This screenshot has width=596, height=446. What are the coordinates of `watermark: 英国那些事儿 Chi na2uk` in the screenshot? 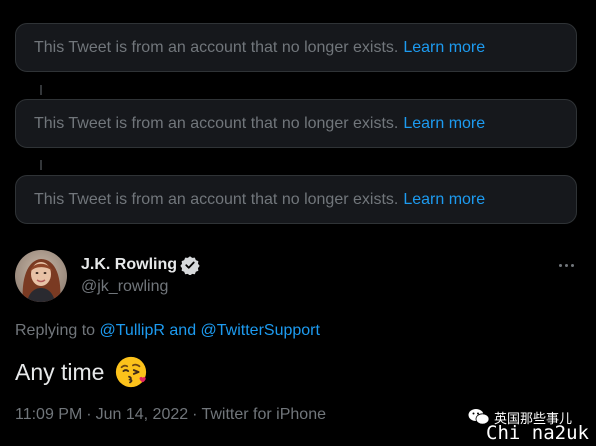 It's located at (527, 426).